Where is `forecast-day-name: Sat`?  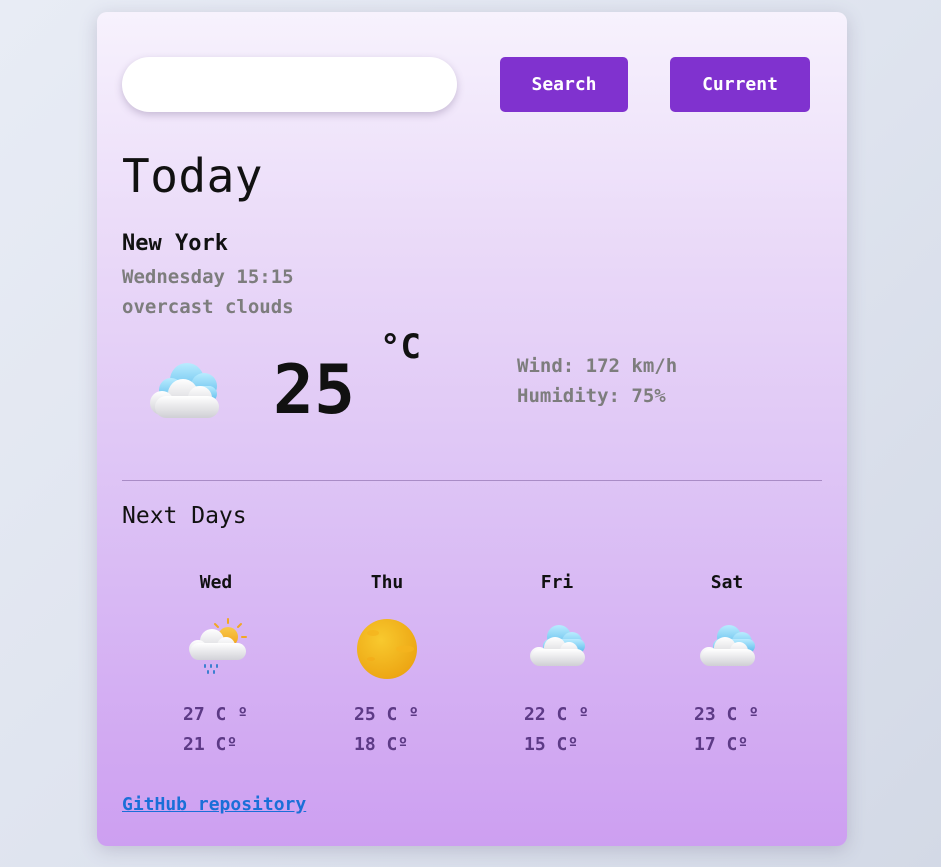 forecast-day-name: Sat is located at coordinates (727, 582).